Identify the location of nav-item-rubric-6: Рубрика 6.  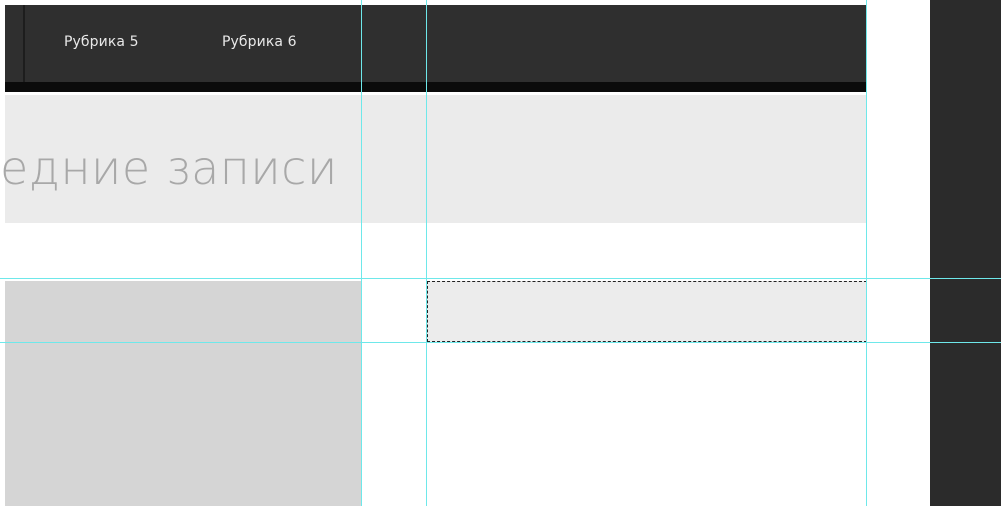
(259, 42).